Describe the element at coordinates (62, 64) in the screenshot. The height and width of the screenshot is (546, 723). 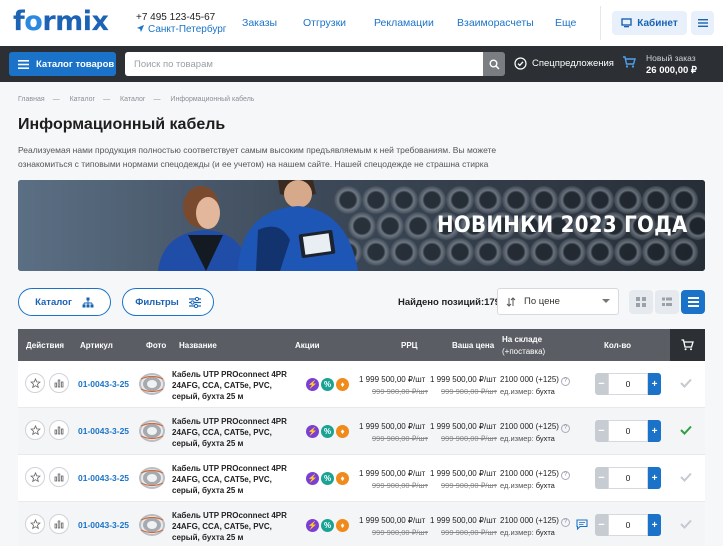
I see `catalog-button: Каталог товаров` at that location.